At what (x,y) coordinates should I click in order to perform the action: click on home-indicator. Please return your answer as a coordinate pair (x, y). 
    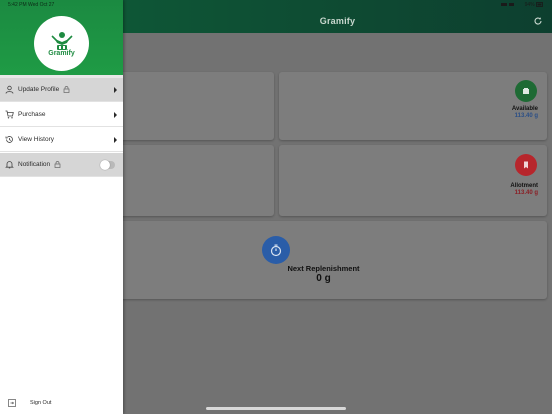
    Looking at the image, I should click on (276, 408).